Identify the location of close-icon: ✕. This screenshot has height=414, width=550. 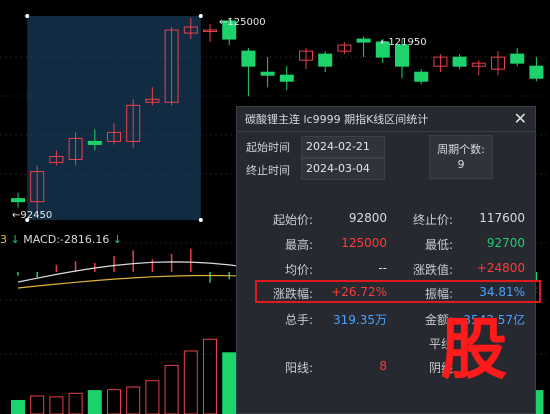
(520, 119).